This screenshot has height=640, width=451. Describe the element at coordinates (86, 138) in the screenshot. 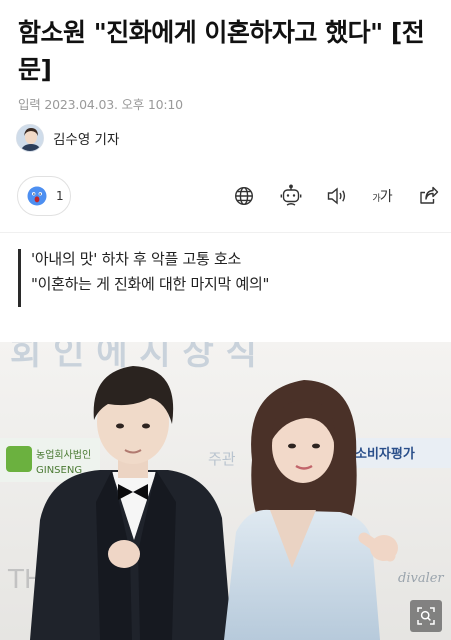

I see `author-name: 김수영 기자` at that location.